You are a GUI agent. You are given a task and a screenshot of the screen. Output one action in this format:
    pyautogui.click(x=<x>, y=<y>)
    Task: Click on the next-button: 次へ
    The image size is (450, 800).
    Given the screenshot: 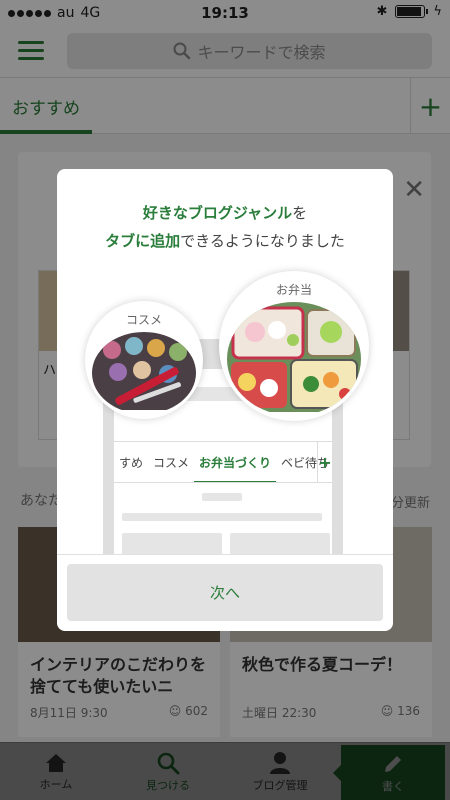 What is the action you would take?
    pyautogui.click(x=225, y=592)
    